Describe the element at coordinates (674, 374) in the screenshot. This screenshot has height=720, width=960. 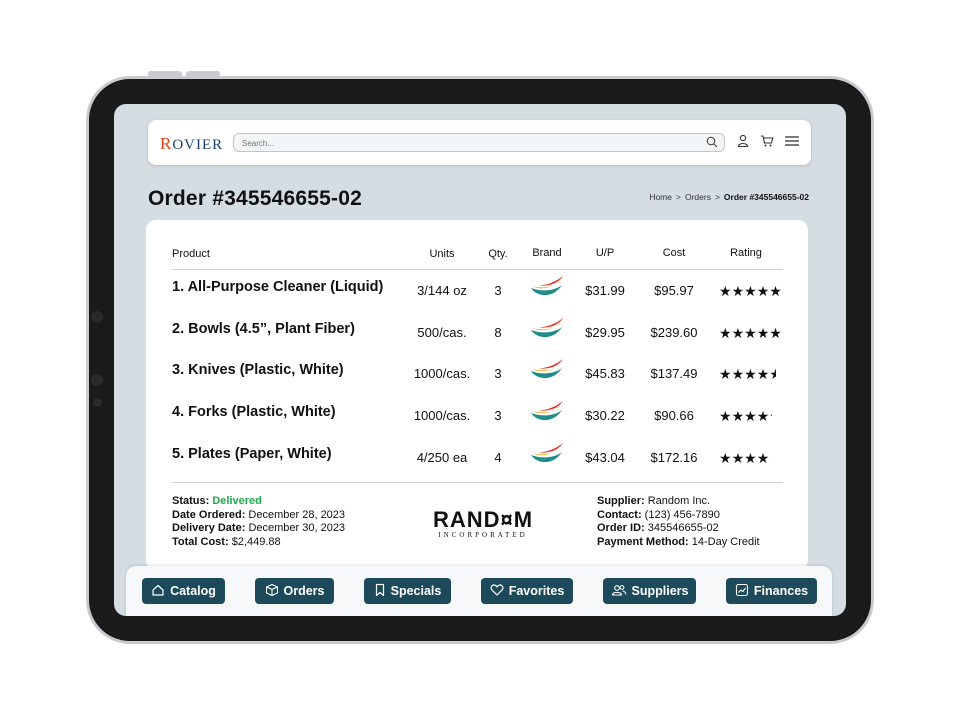
I see `cost-cell: $137.49` at that location.